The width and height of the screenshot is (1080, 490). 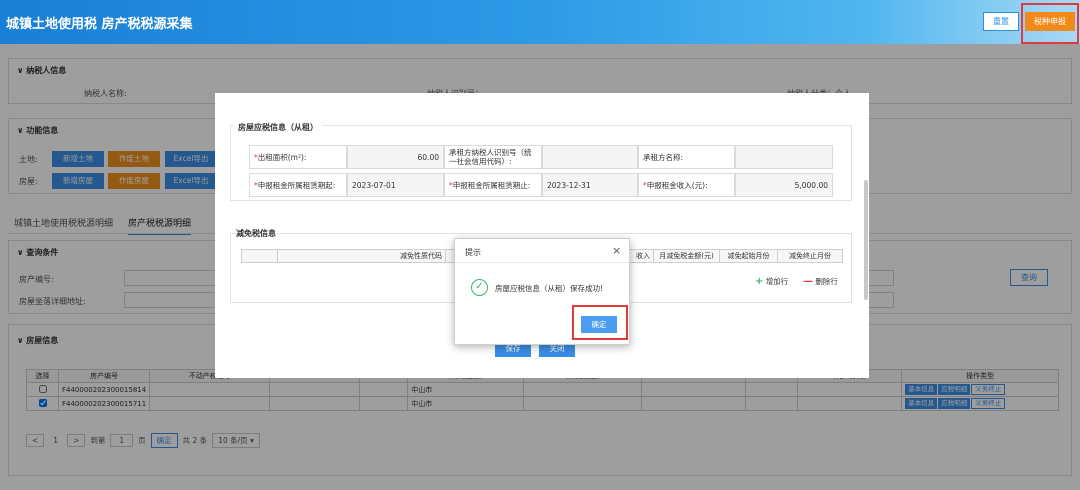 What do you see at coordinates (808, 281) in the screenshot?
I see `minus-icon: —` at bounding box center [808, 281].